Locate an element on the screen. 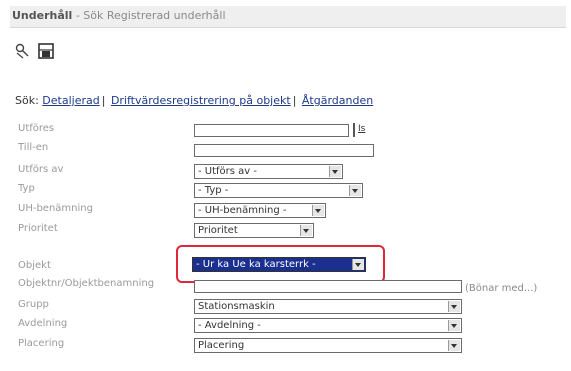 Image resolution: width=571 pixels, height=371 pixels. utfores-label: Utföres is located at coordinates (36, 128).